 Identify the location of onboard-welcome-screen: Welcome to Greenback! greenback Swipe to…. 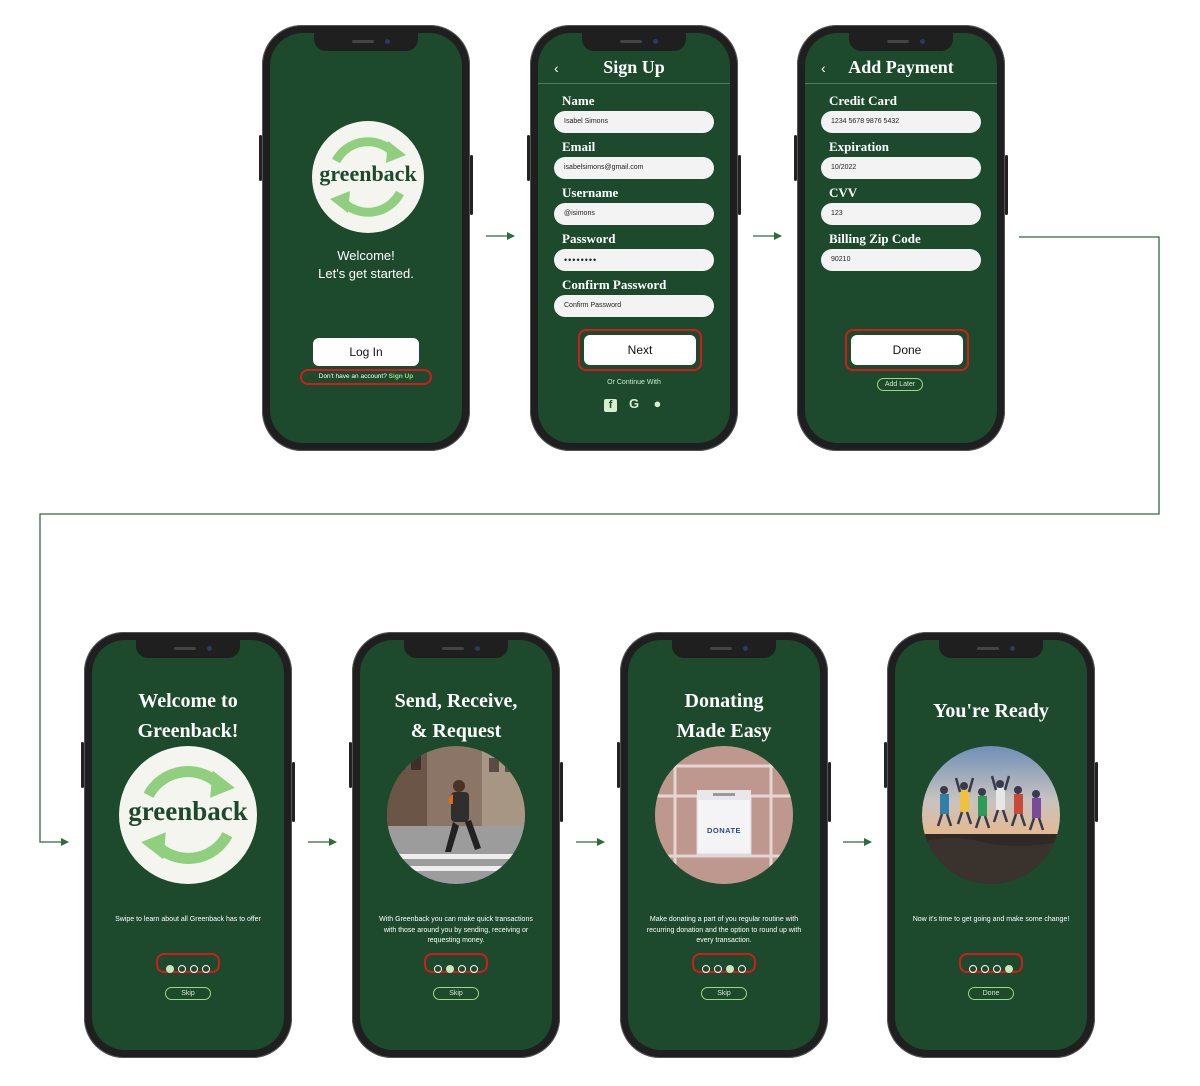
(188, 845).